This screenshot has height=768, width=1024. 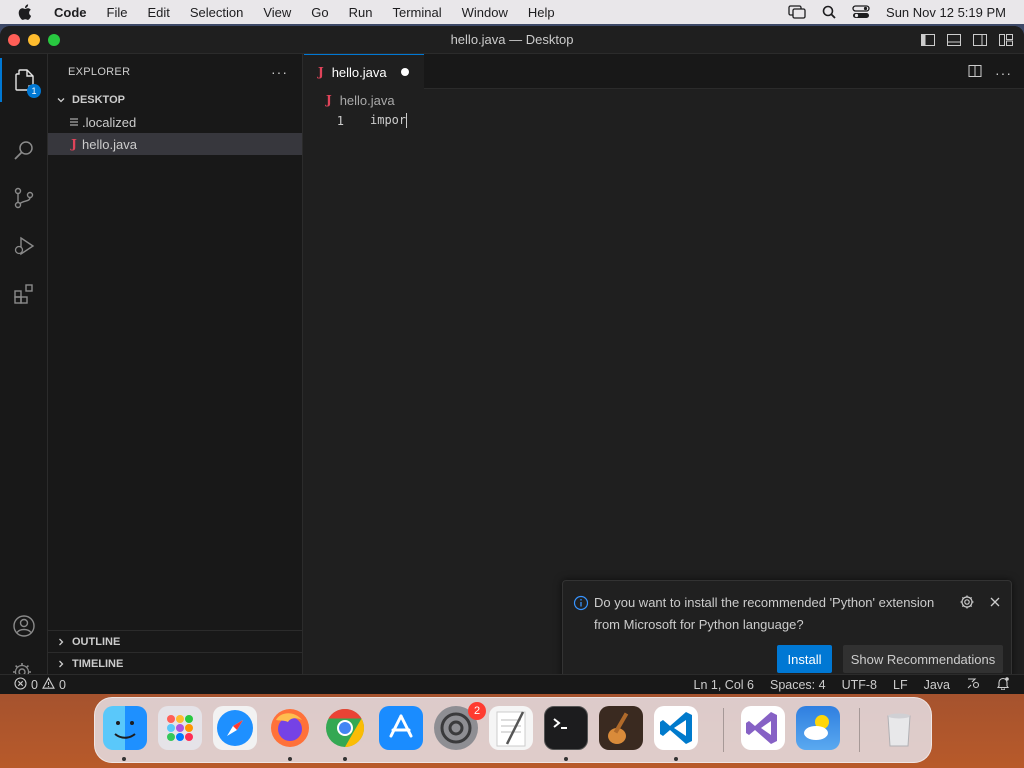 What do you see at coordinates (581, 604) in the screenshot?
I see `info-icon` at bounding box center [581, 604].